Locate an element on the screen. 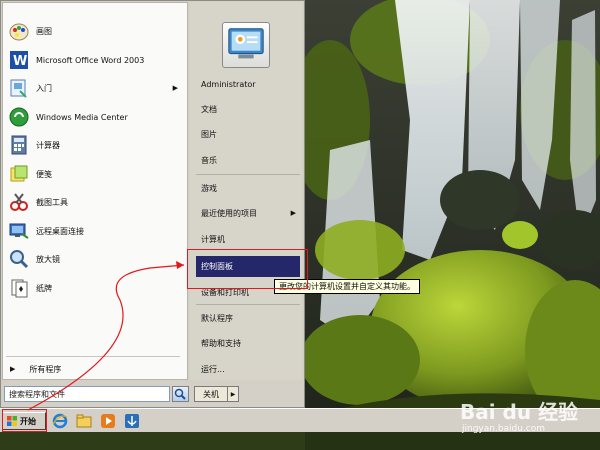 Image resolution: width=600 pixels, height=450 pixels. places-label: 帮助和支持 is located at coordinates (221, 343).